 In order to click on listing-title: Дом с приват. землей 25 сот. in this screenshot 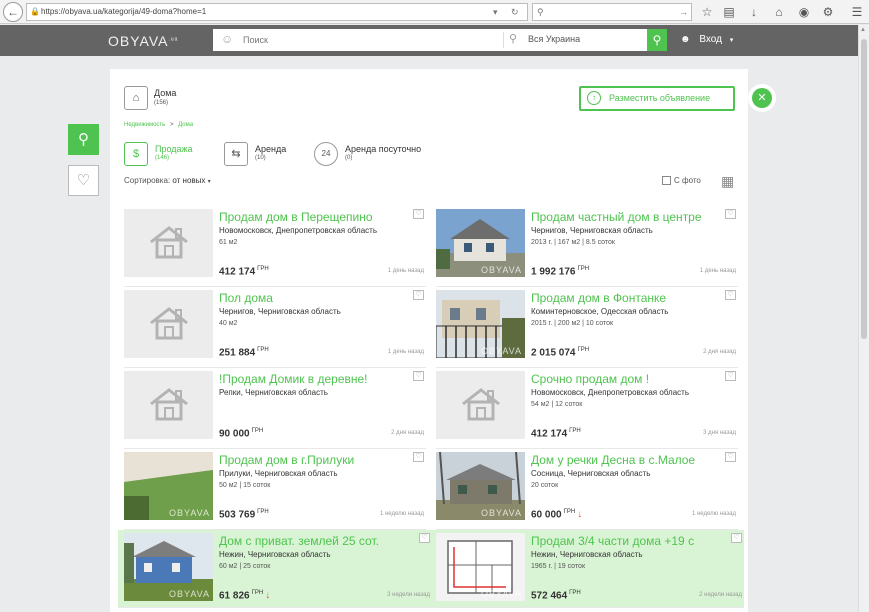, I will do `click(309, 541)`.